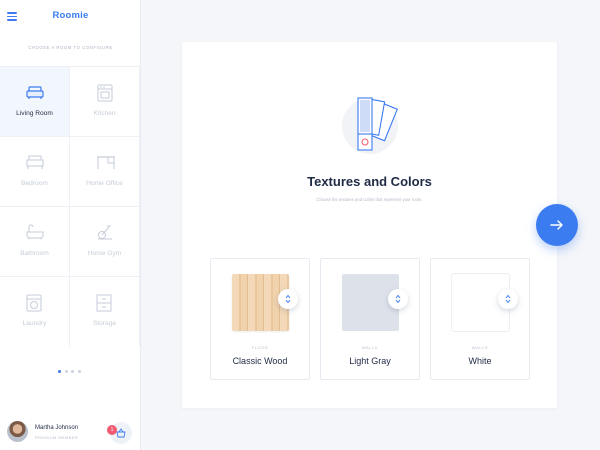 The height and width of the screenshot is (450, 600). What do you see at coordinates (105, 171) in the screenshot?
I see `room-home-office: Home Office` at bounding box center [105, 171].